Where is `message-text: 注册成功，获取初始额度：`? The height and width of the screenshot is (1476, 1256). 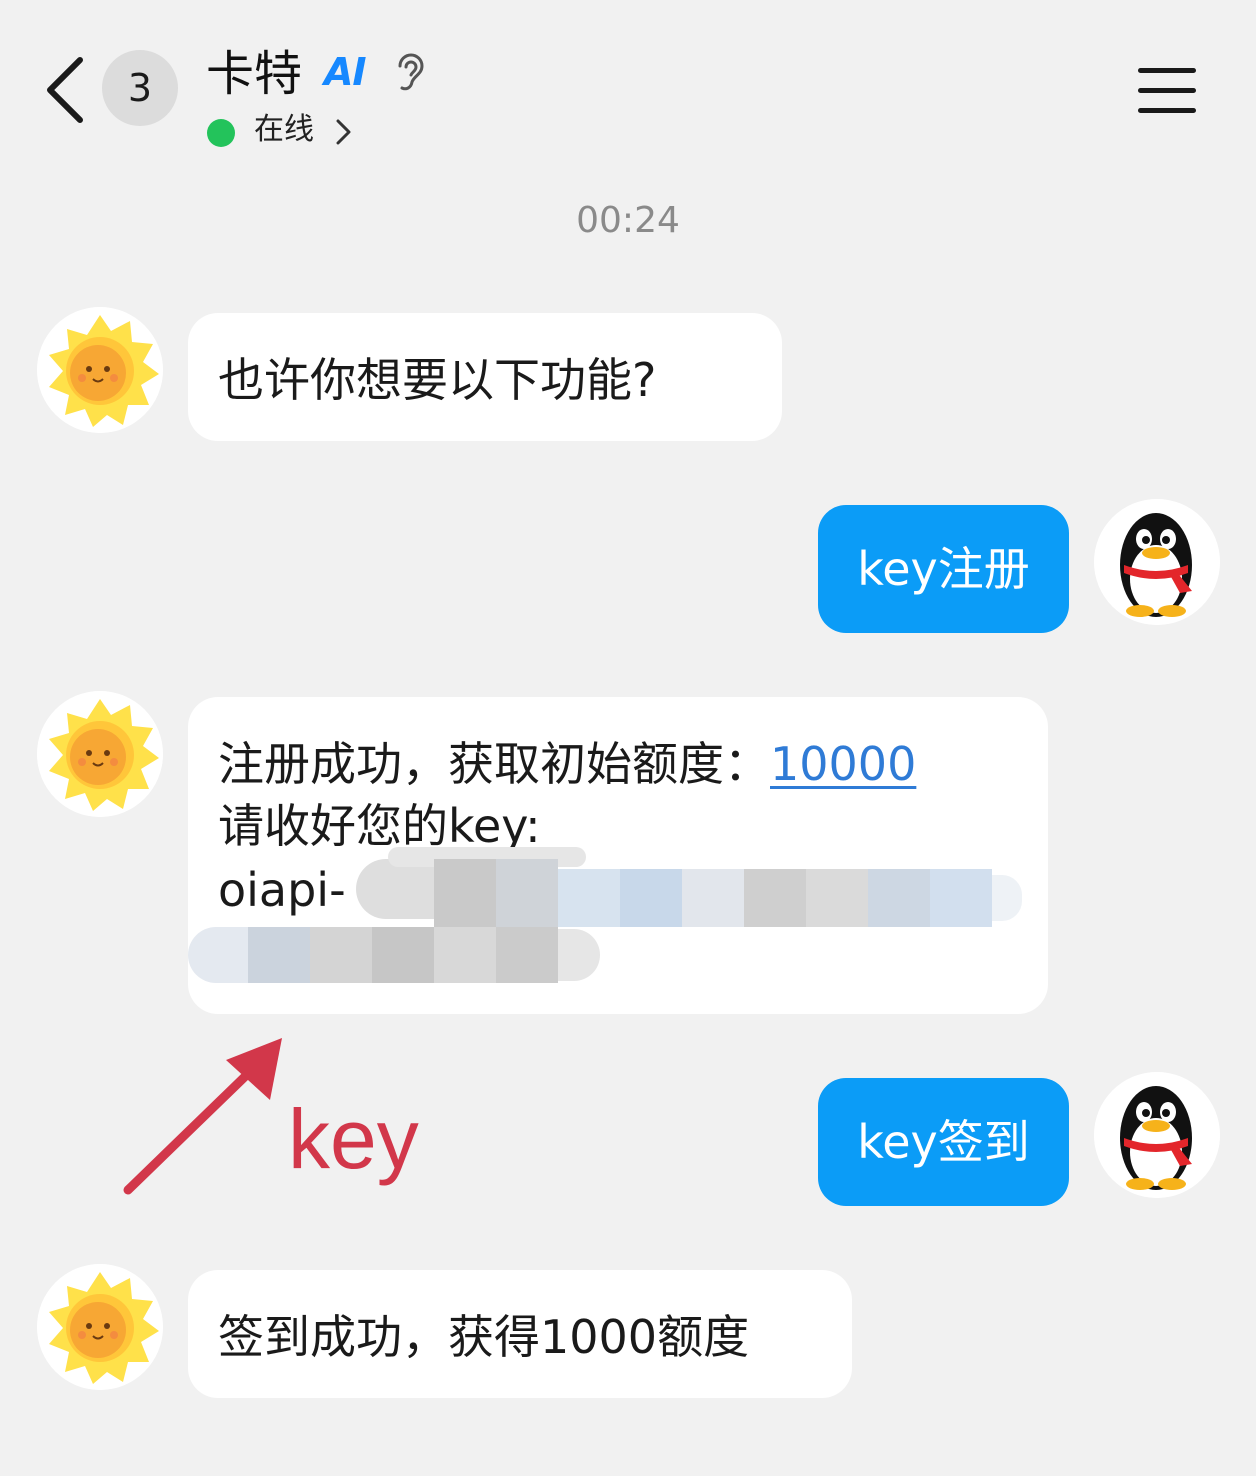
message-text: 注册成功，获取初始额度： is located at coordinates (494, 764).